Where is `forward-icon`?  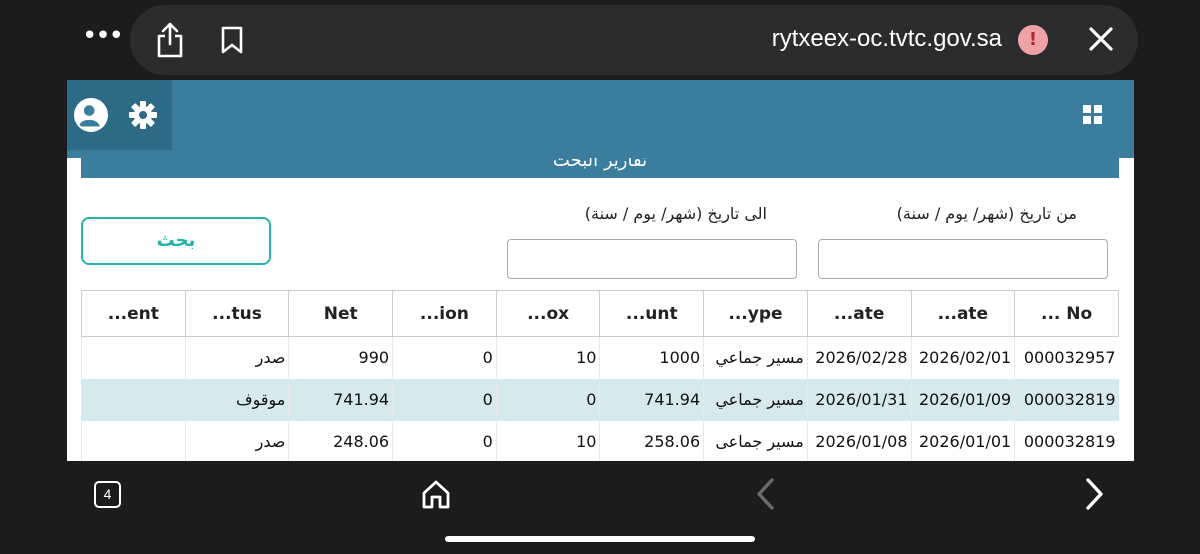
forward-icon is located at coordinates (1094, 494).